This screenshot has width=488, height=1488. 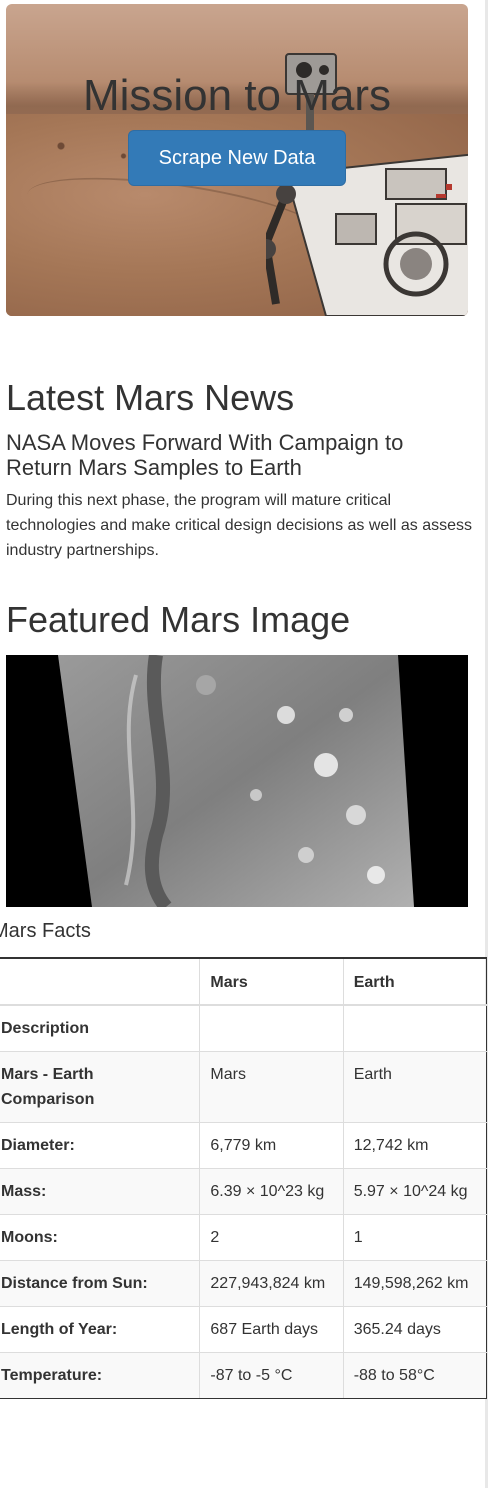 I want to click on row-mars-value: 687 Earth days, so click(x=271, y=1329).